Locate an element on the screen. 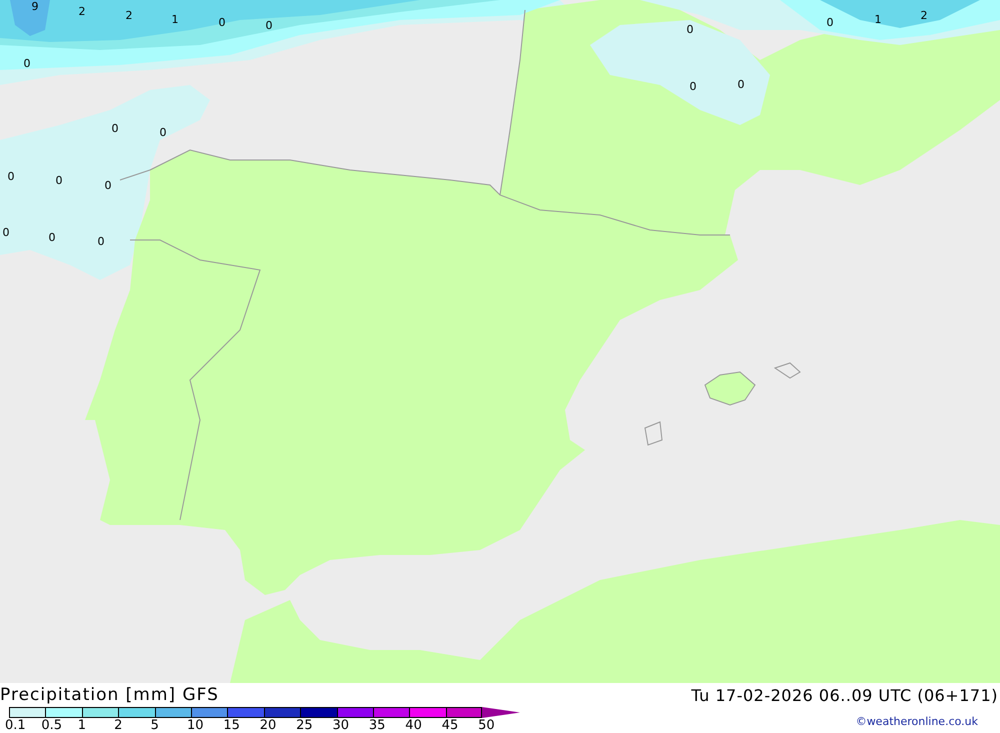 This screenshot has height=733, width=1000. map-title: Precipitation [mm] GFS is located at coordinates (109, 695).